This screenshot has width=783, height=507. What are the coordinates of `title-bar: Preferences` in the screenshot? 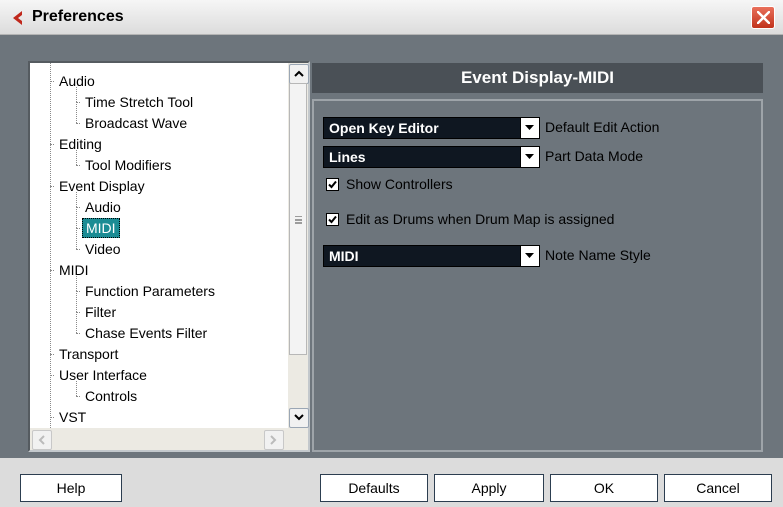 It's located at (391, 17).